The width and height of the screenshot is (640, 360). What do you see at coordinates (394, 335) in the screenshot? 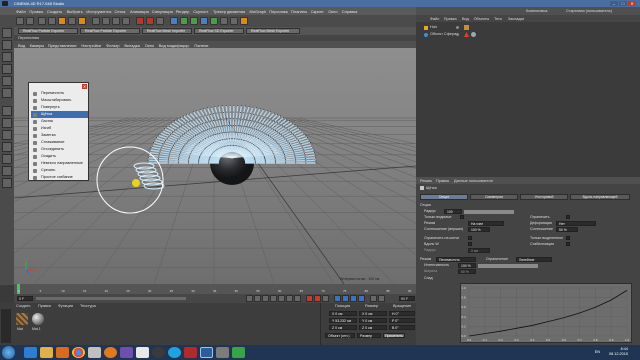
I see `apply-button: Применить` at bounding box center [394, 335].